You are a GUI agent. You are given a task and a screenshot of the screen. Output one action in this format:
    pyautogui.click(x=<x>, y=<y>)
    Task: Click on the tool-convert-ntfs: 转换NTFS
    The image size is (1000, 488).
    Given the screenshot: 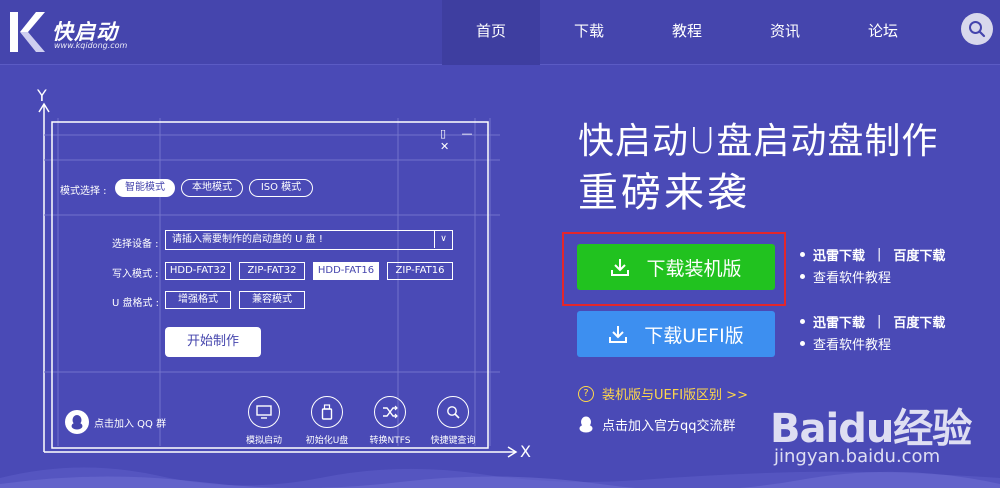 What is the action you would take?
    pyautogui.click(x=390, y=421)
    